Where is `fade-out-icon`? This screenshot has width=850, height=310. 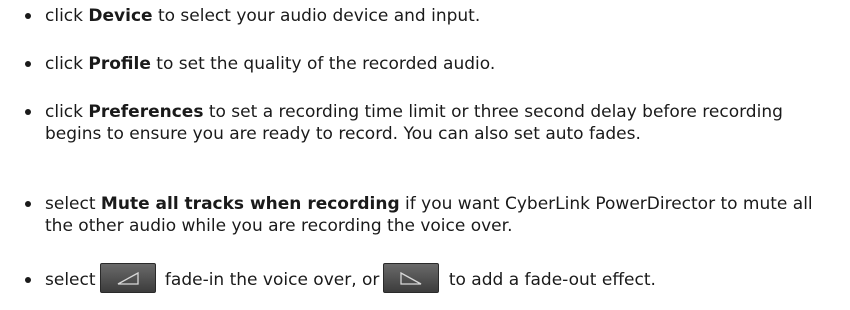 fade-out-icon is located at coordinates (411, 278).